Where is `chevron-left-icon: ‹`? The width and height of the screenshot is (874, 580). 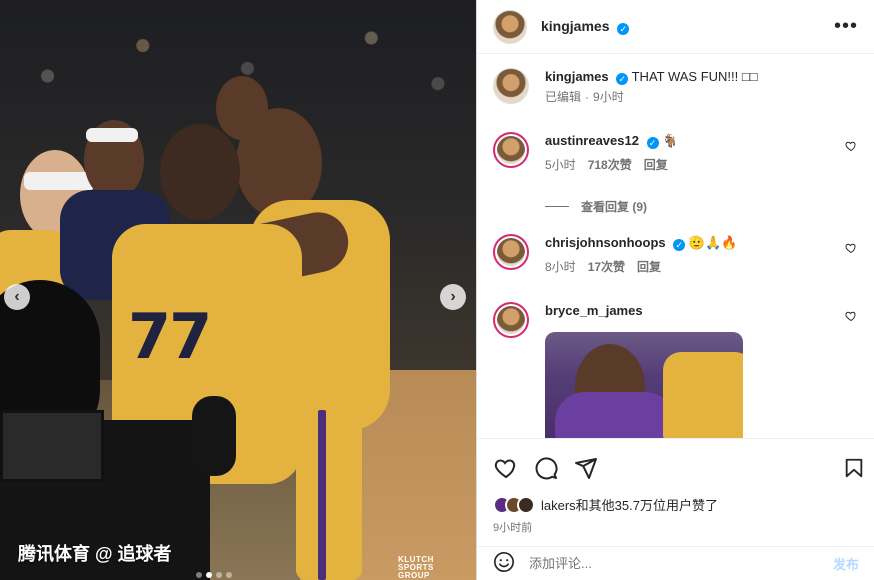 chevron-left-icon: ‹ is located at coordinates (17, 296).